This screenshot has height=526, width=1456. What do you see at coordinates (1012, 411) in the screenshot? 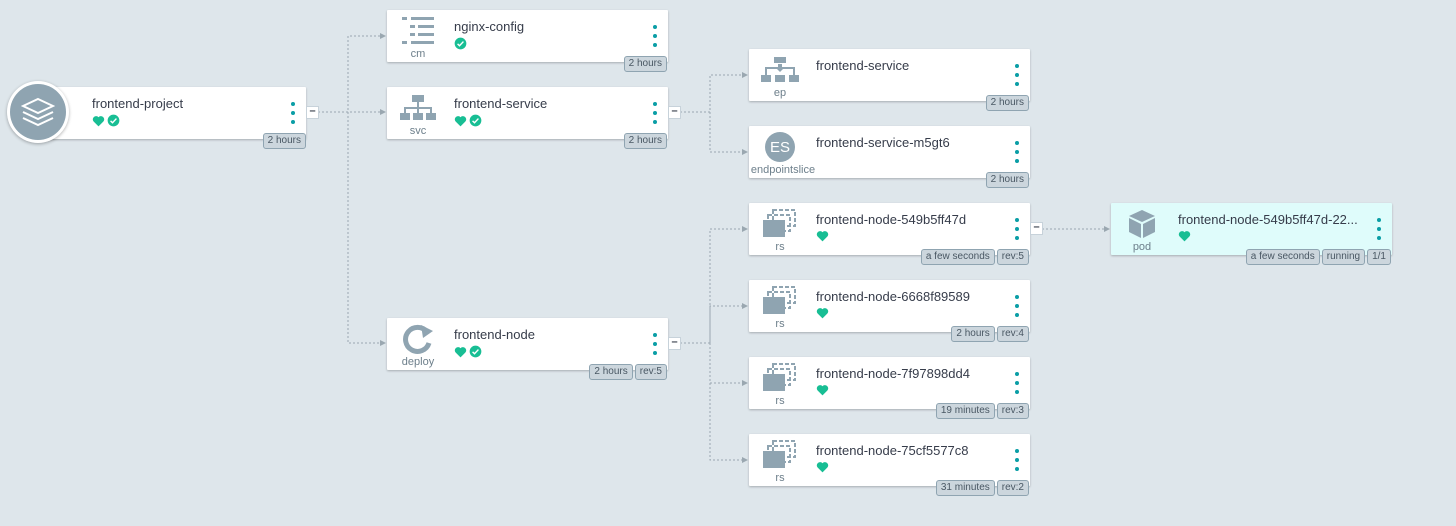
I see `revision-tag: rev:3` at bounding box center [1012, 411].